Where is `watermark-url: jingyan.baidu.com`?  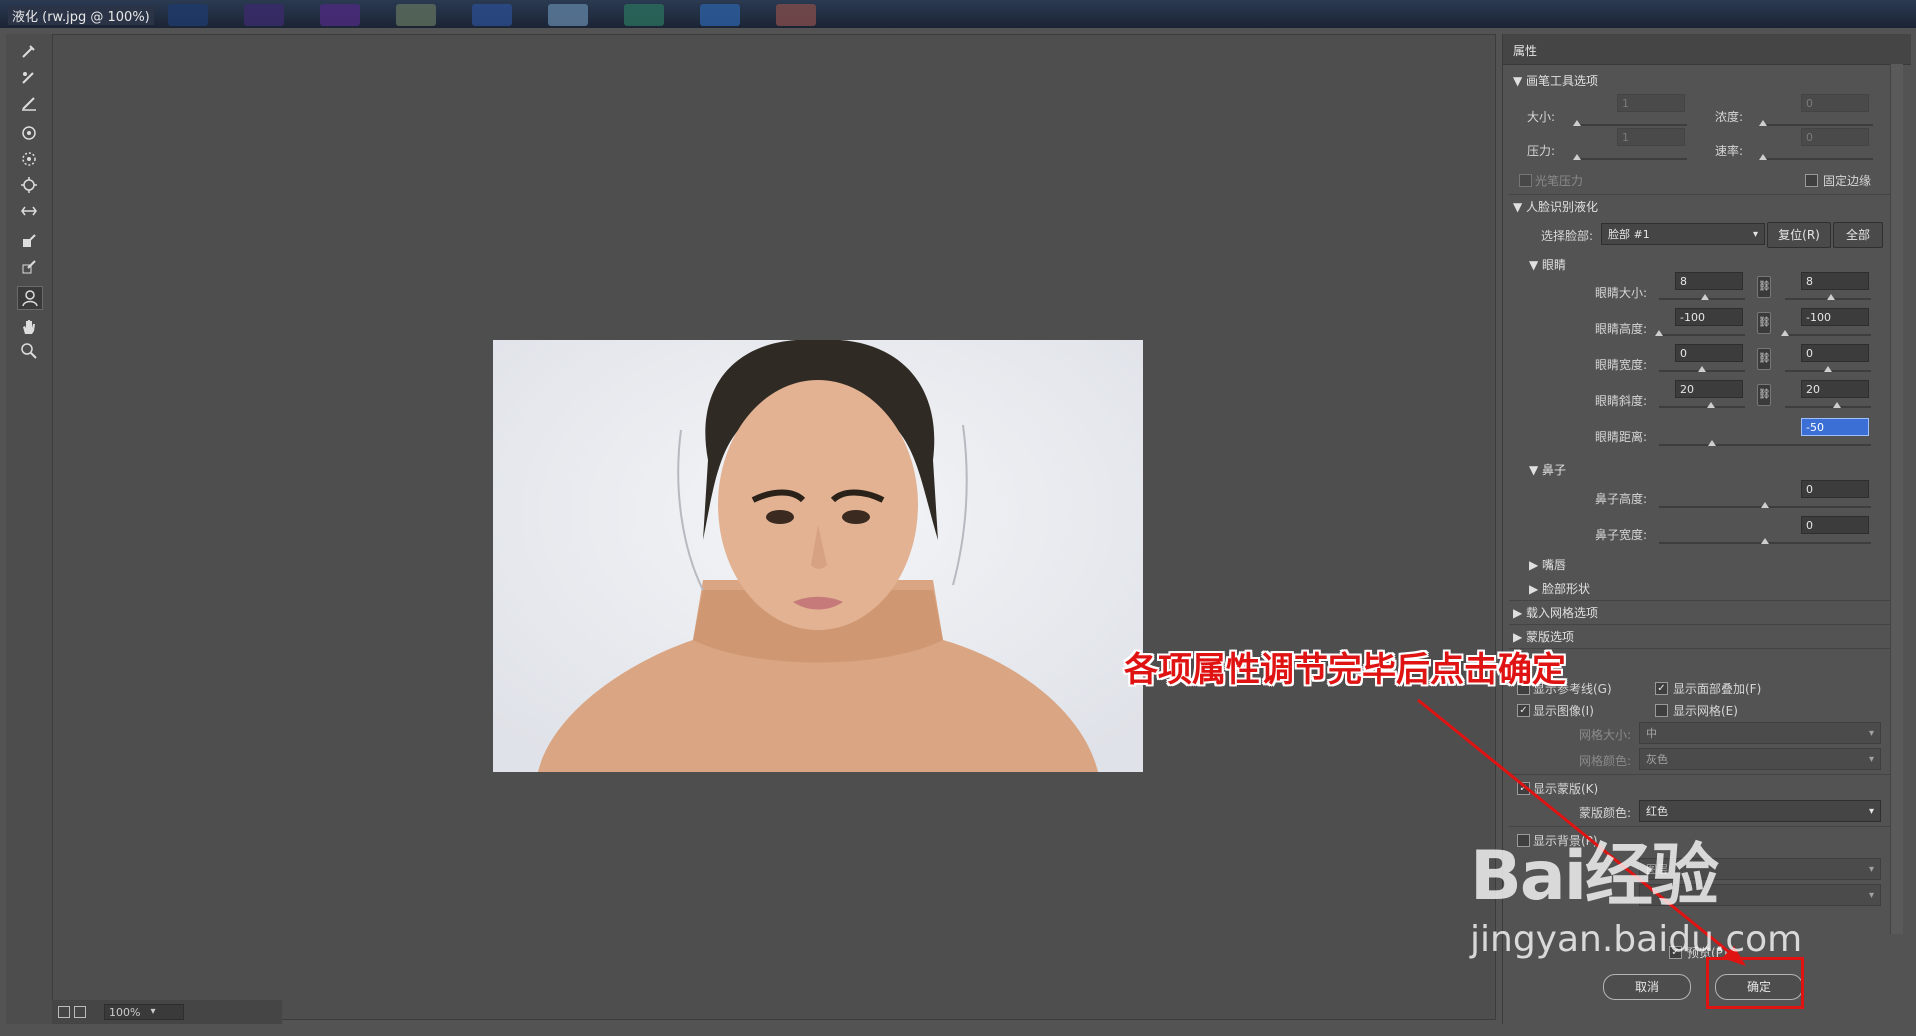 watermark-url: jingyan.baidu.com is located at coordinates (1636, 939).